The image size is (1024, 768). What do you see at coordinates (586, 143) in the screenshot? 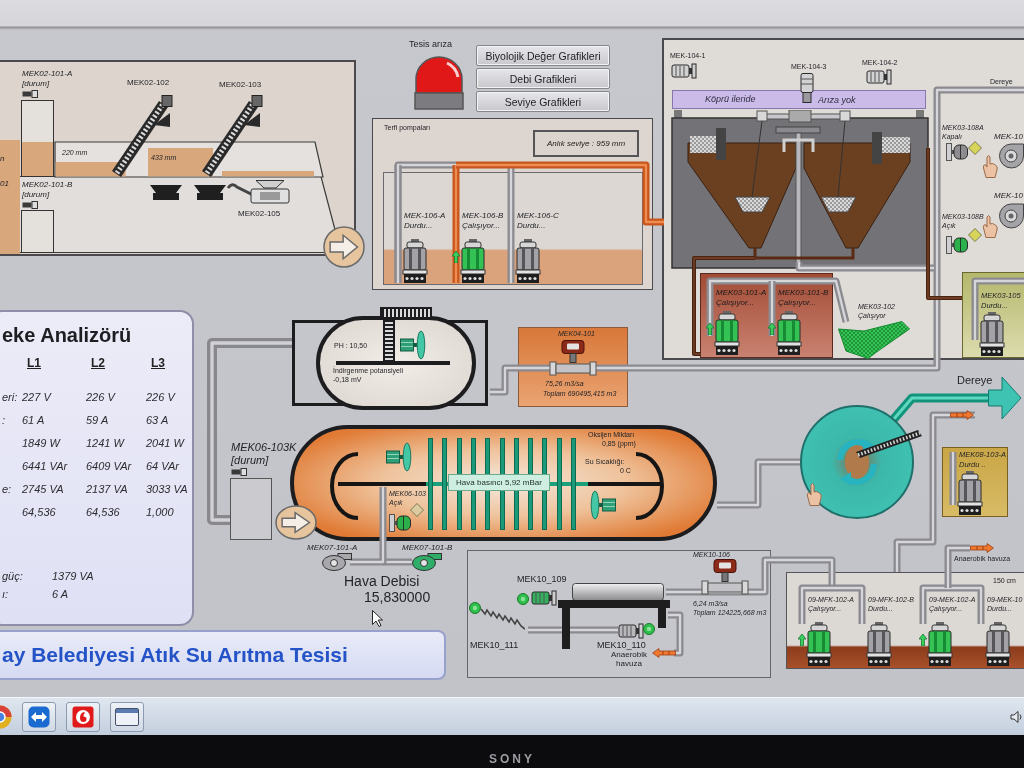
I see `level-reading: Anlık seviye : 959 mm` at bounding box center [586, 143].